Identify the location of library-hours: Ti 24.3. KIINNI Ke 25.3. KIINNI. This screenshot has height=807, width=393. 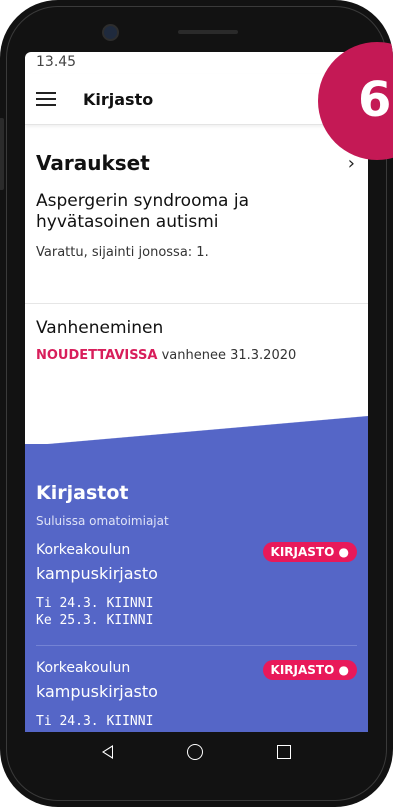
(196, 612).